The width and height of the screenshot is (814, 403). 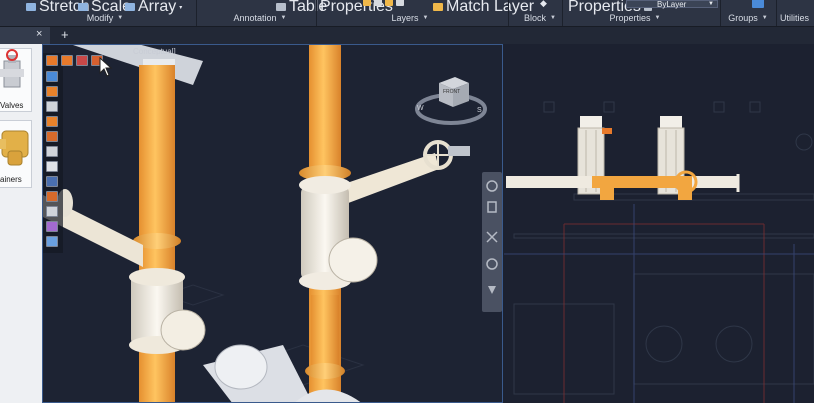 What do you see at coordinates (438, 7) in the screenshot?
I see `match-layer-icon` at bounding box center [438, 7].